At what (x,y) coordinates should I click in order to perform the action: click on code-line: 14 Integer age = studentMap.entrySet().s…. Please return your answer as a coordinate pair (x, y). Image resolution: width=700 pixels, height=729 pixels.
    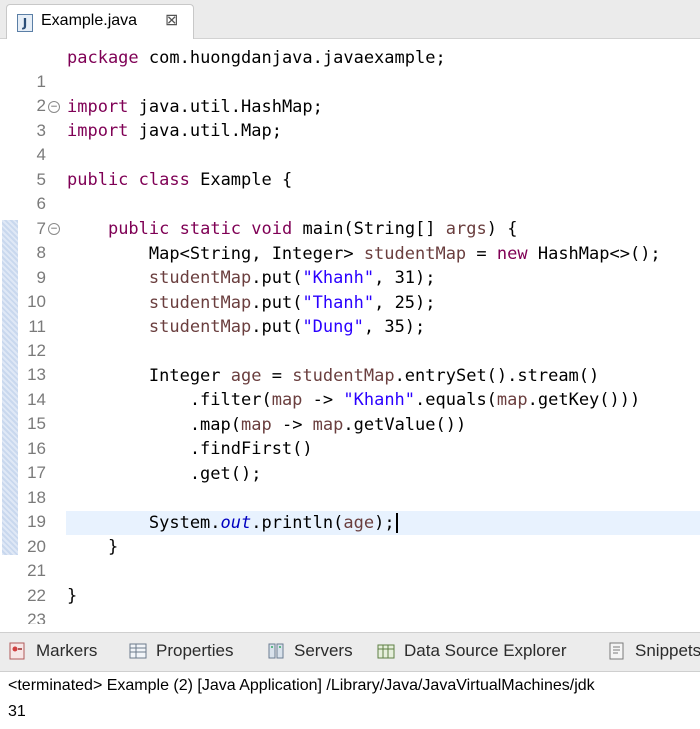
    Looking at the image, I should click on (350, 386).